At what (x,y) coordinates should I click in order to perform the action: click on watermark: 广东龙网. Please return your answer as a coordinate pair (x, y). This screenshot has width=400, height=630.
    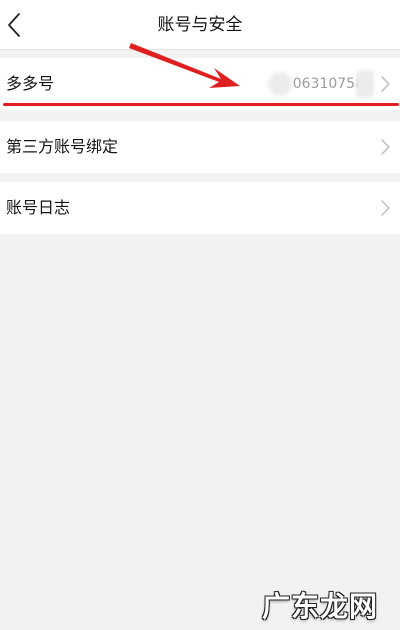
    Looking at the image, I should click on (320, 606).